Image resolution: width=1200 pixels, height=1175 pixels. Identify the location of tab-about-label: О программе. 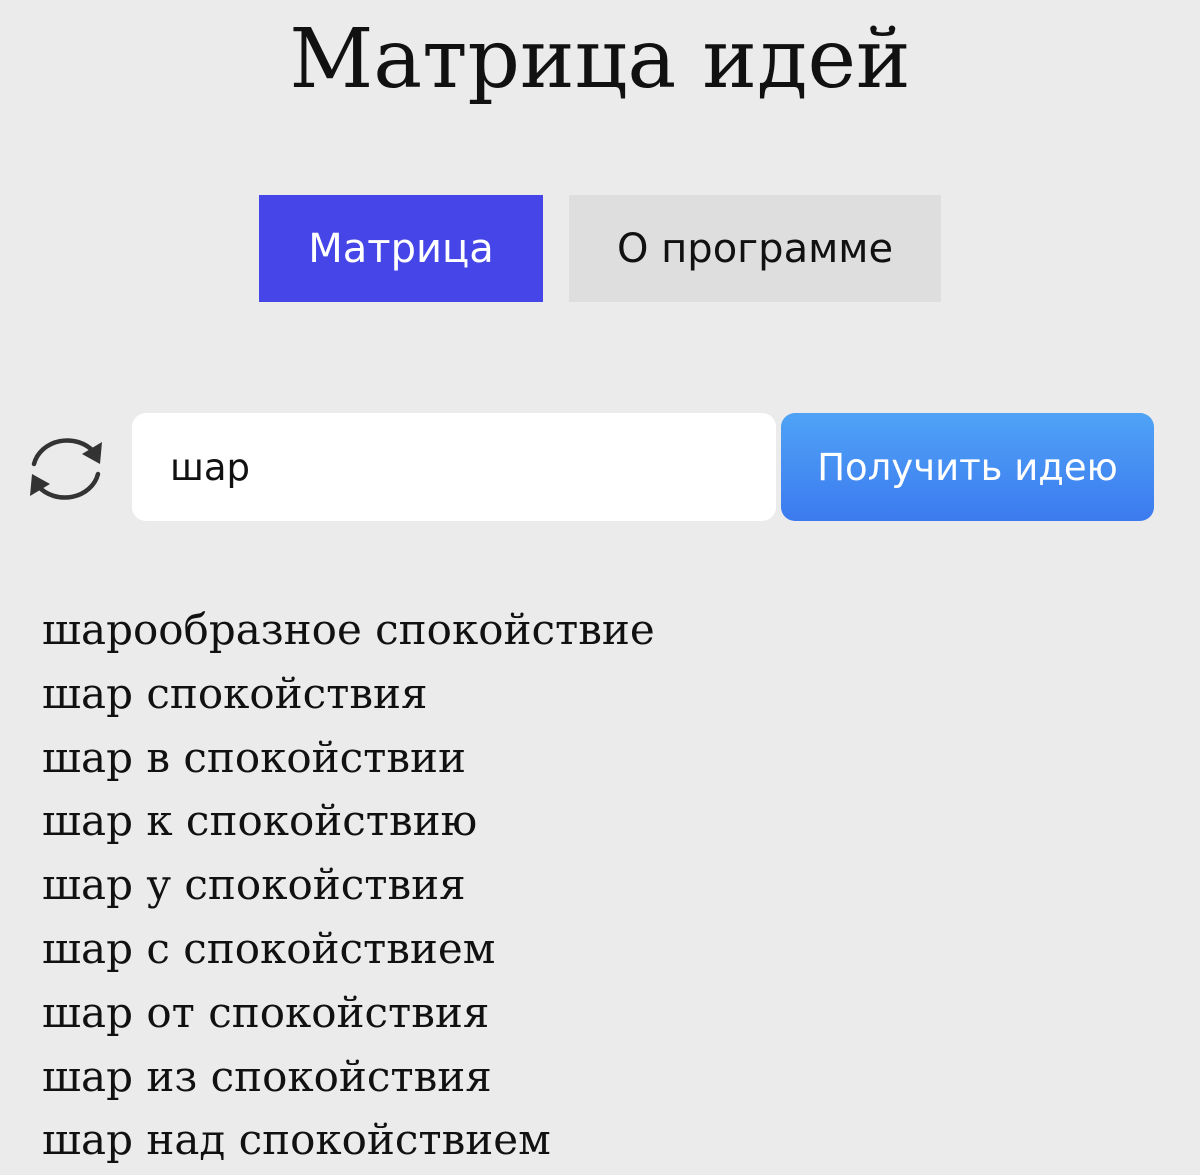
(755, 248).